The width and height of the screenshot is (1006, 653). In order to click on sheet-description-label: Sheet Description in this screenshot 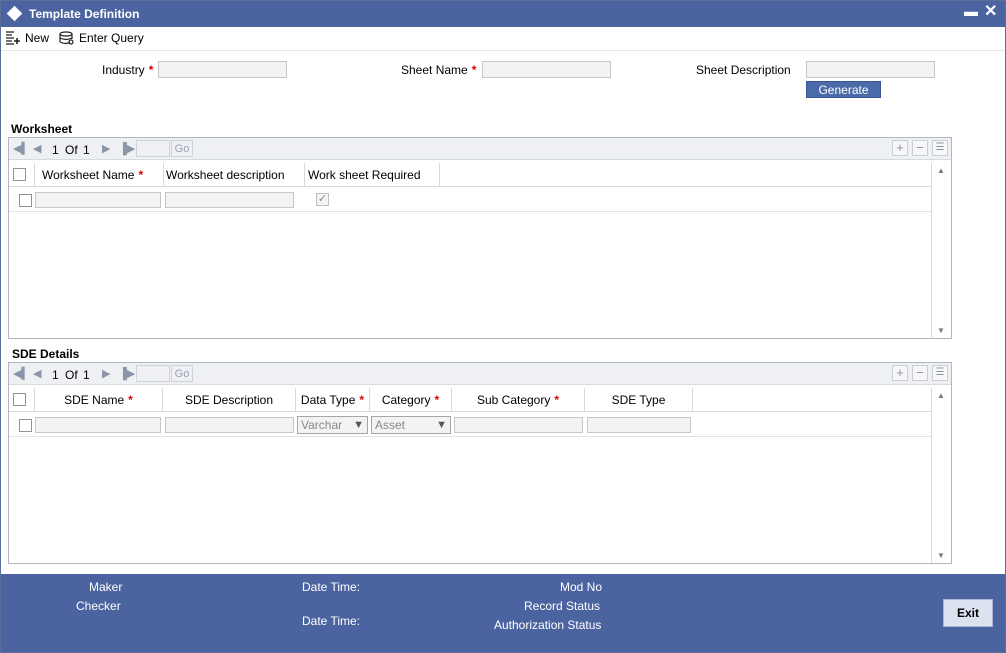, I will do `click(743, 70)`.